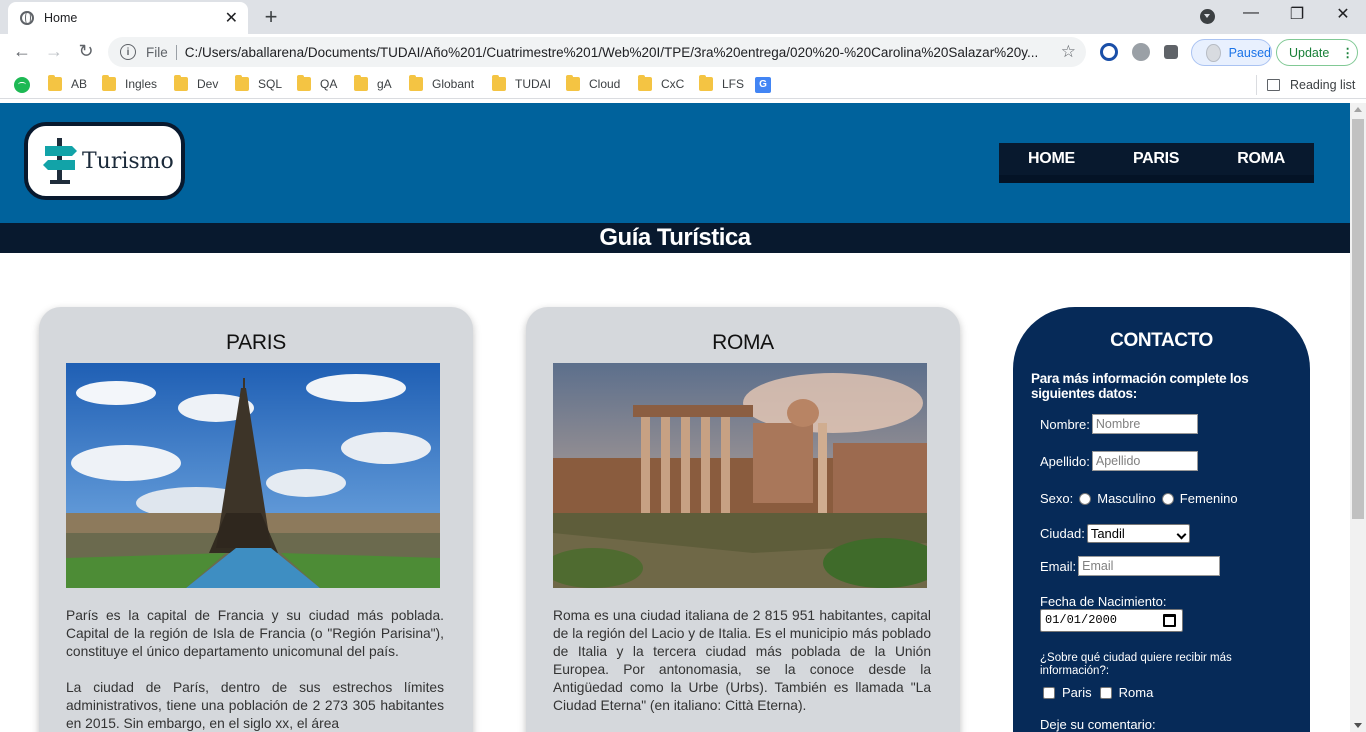 Image resolution: width=1366 pixels, height=732 pixels. What do you see at coordinates (1081, 620) in the screenshot?
I see `fecha-value: 01/01/2000` at bounding box center [1081, 620].